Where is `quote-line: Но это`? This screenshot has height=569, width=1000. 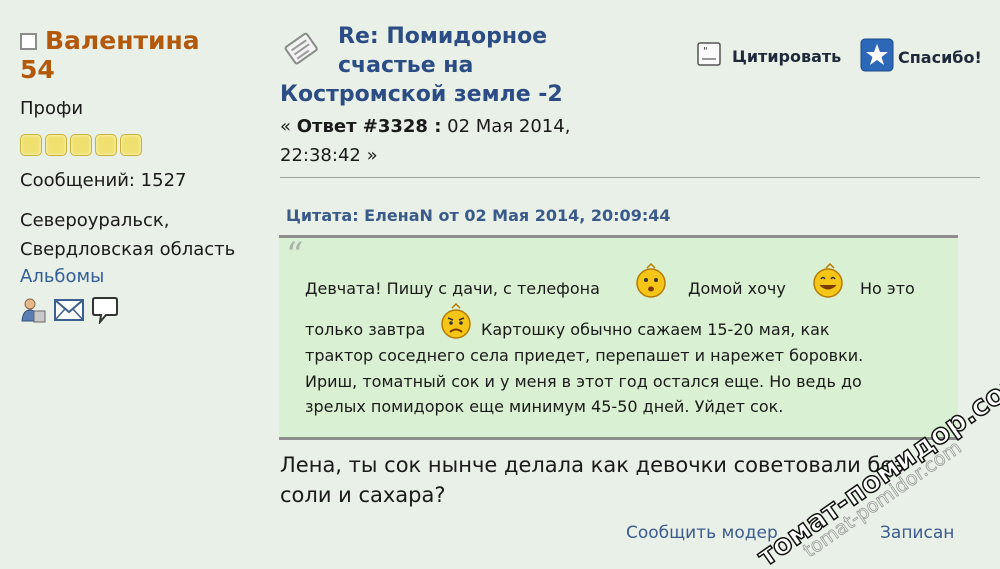
quote-line: Но это is located at coordinates (887, 288).